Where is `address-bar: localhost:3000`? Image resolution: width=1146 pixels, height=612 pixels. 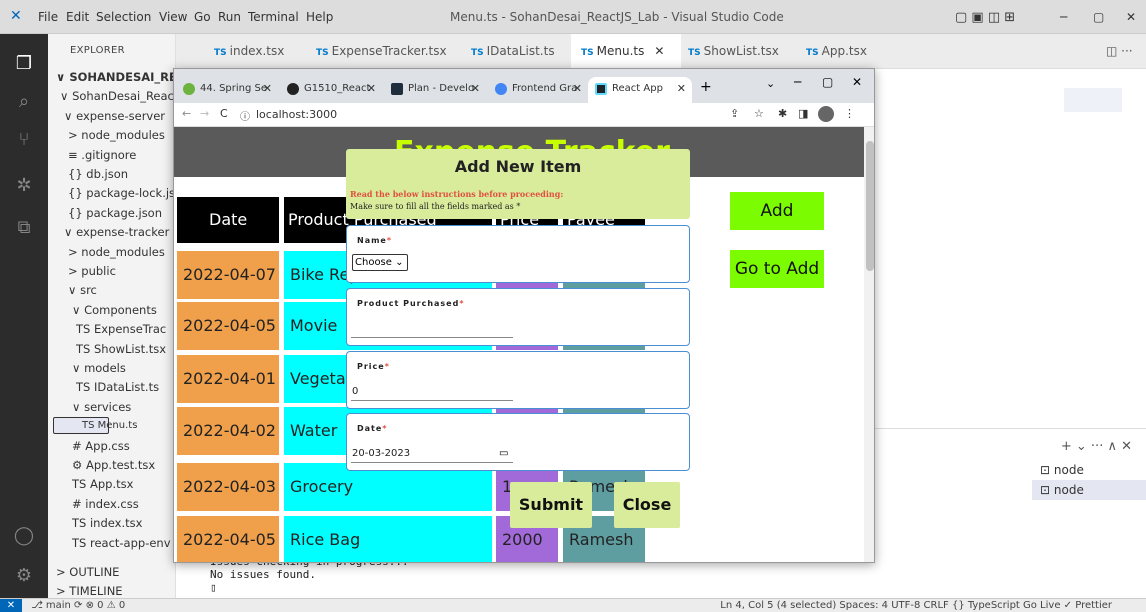
address-bar: localhost:3000 is located at coordinates (296, 114).